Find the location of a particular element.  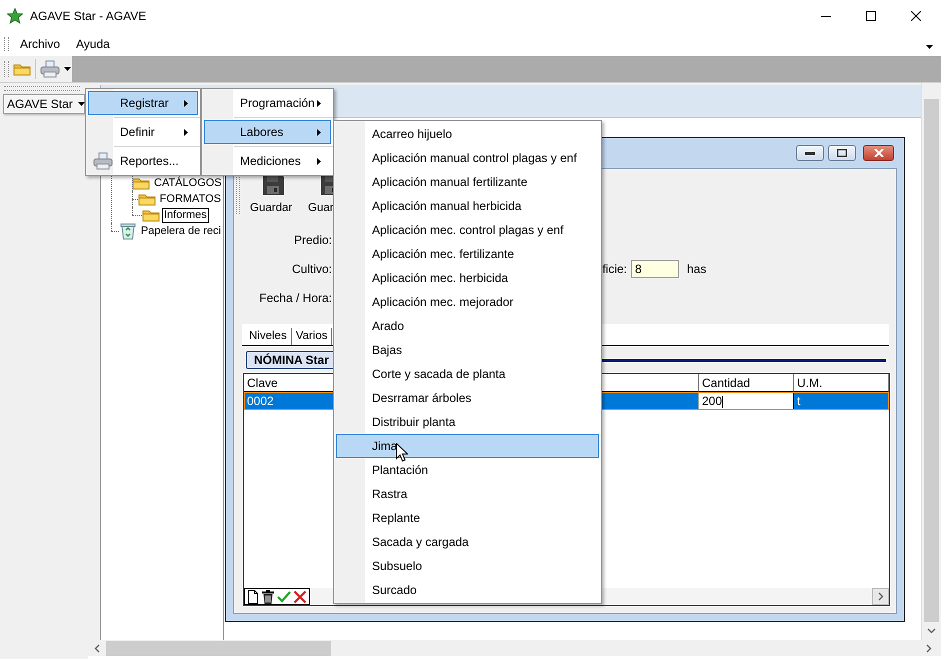

maximize-icon is located at coordinates (871, 15).